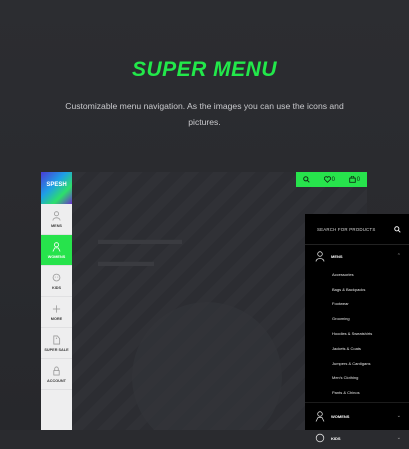 This screenshot has height=449, width=409. What do you see at coordinates (56, 318) in the screenshot?
I see `sidebar-item-label: MORE` at bounding box center [56, 318].